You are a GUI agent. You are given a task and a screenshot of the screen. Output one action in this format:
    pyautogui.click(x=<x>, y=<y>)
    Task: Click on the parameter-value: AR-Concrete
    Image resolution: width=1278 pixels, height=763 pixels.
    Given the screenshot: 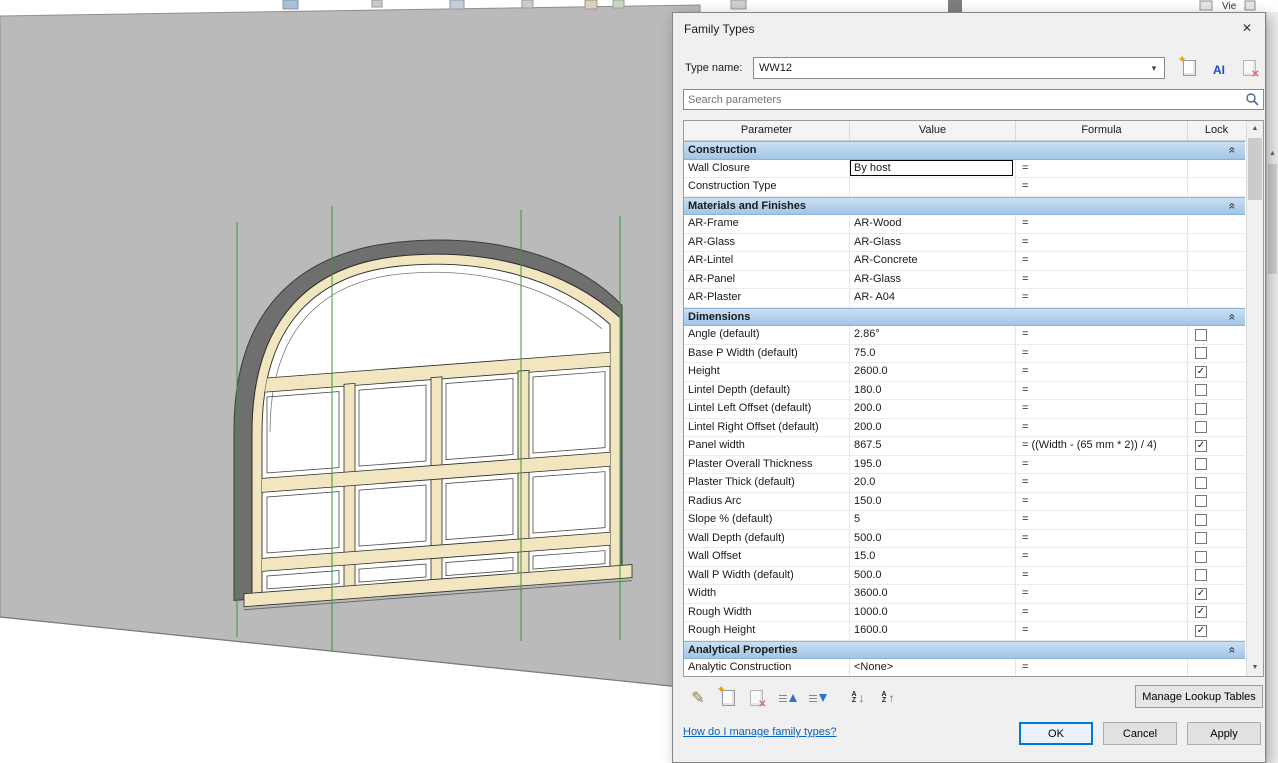 What is the action you would take?
    pyautogui.click(x=933, y=261)
    